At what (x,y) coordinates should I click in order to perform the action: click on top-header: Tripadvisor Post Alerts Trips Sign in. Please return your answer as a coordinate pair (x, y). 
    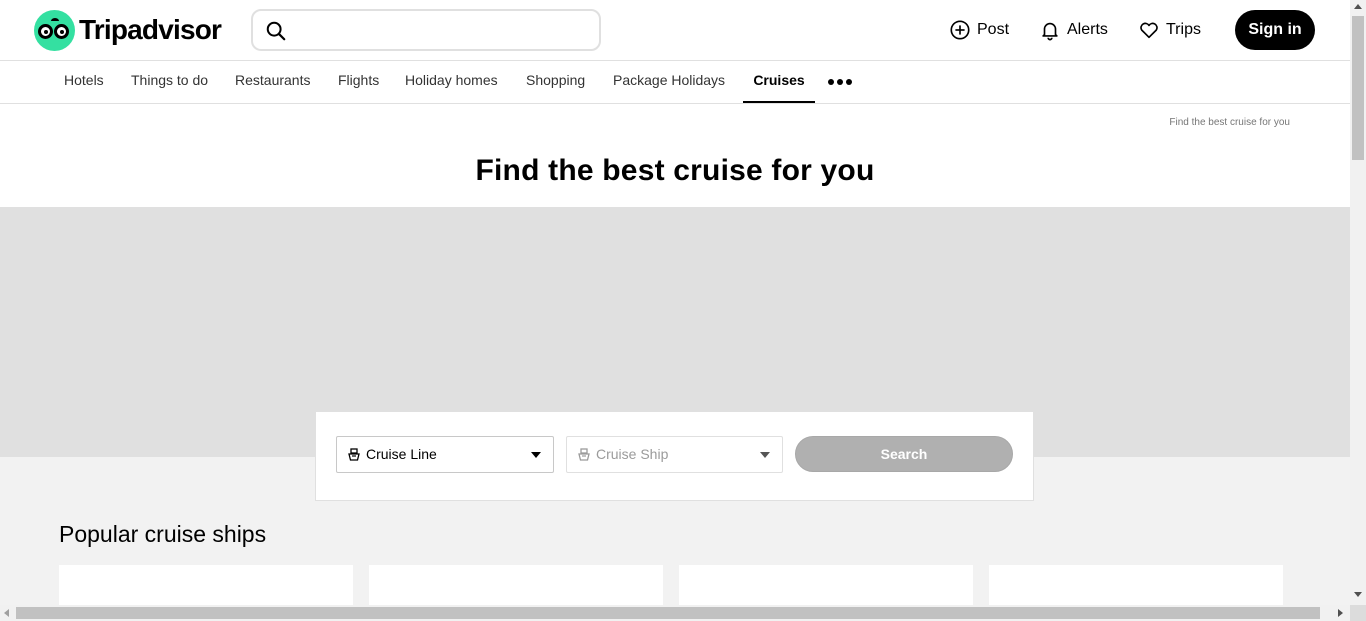
    Looking at the image, I should click on (675, 30).